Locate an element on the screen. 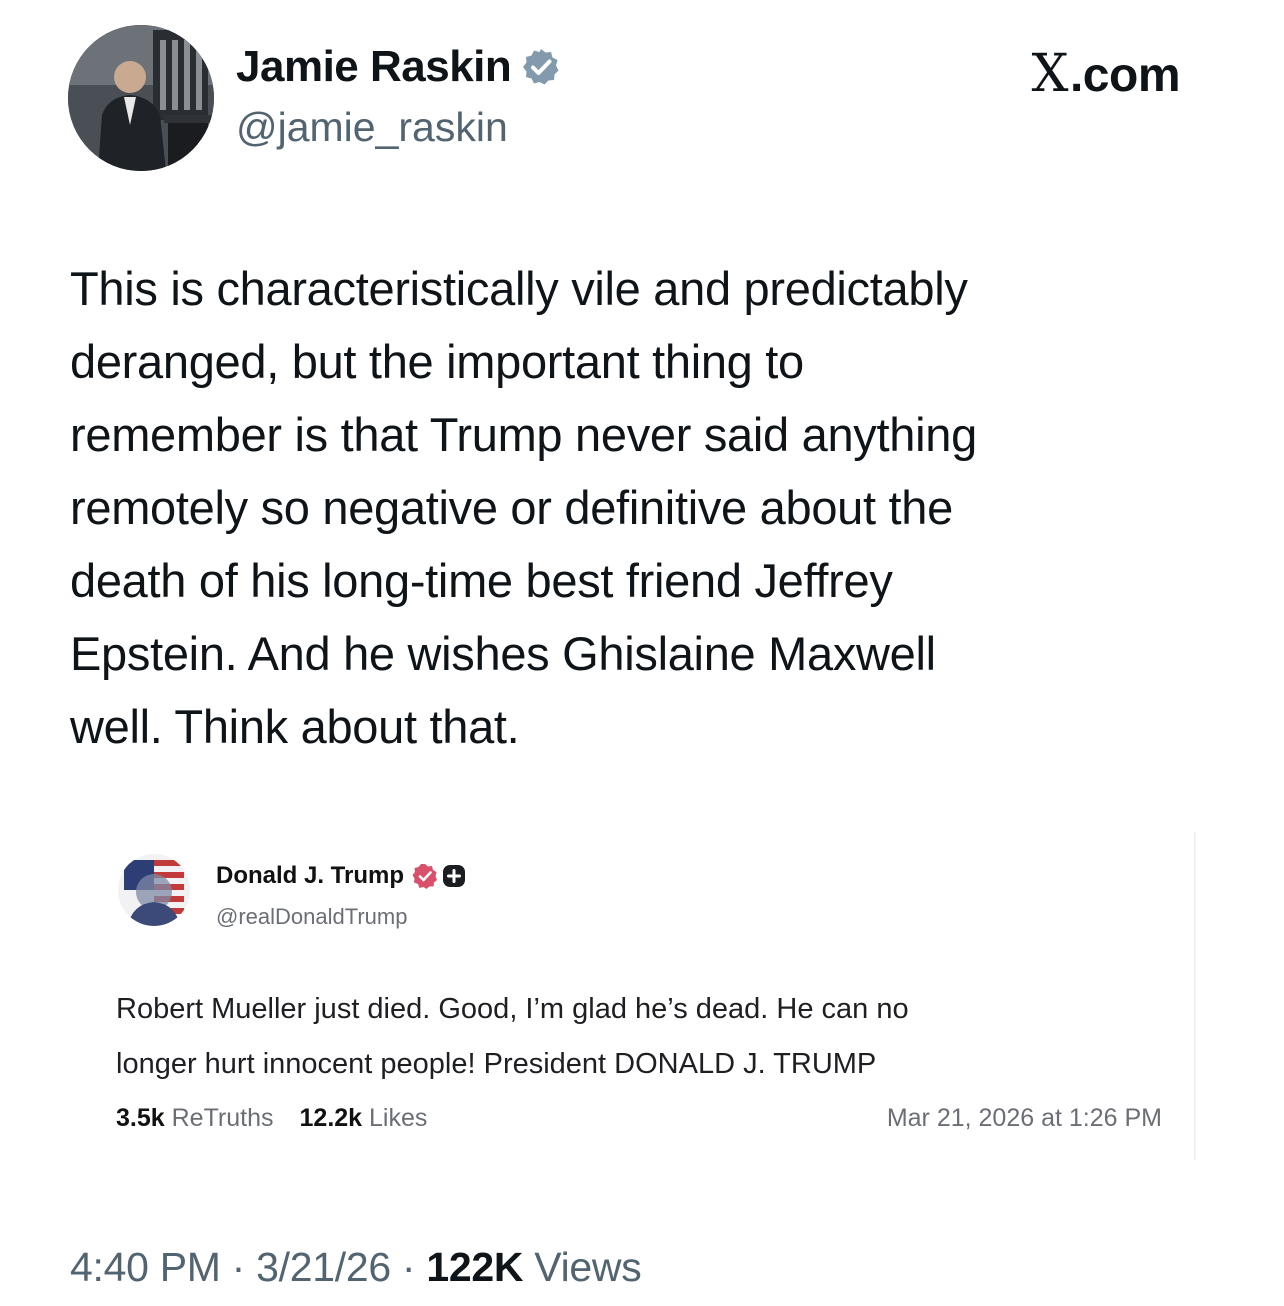  quoted-author-name: Donald J. Trump is located at coordinates (341, 876).